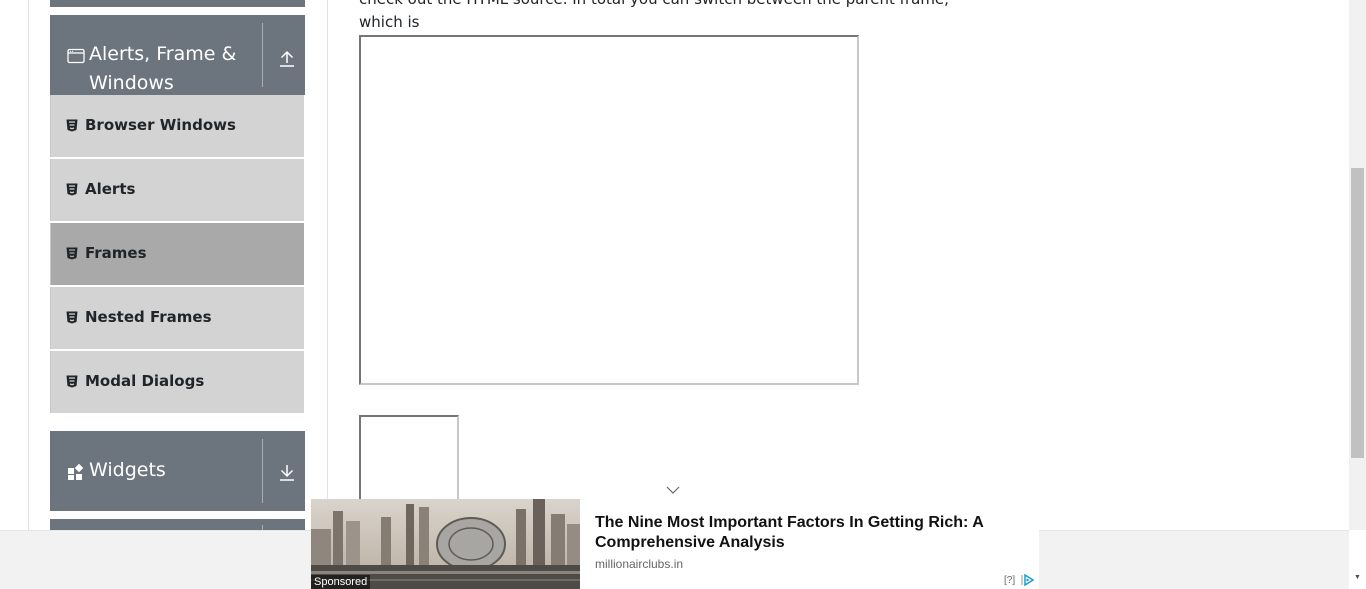 This screenshot has height=589, width=1366. What do you see at coordinates (75, 472) in the screenshot?
I see `widgets-icon` at bounding box center [75, 472].